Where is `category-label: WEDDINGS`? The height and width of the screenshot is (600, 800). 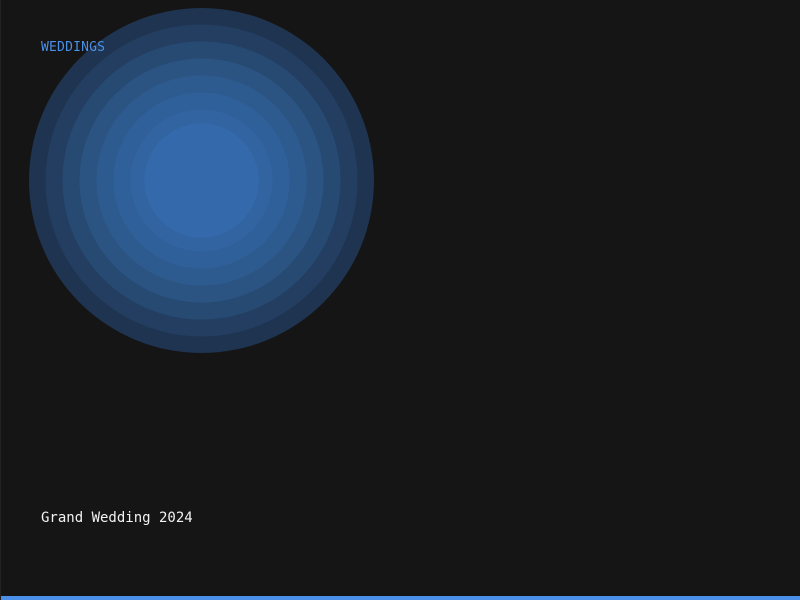 category-label: WEDDINGS is located at coordinates (73, 47).